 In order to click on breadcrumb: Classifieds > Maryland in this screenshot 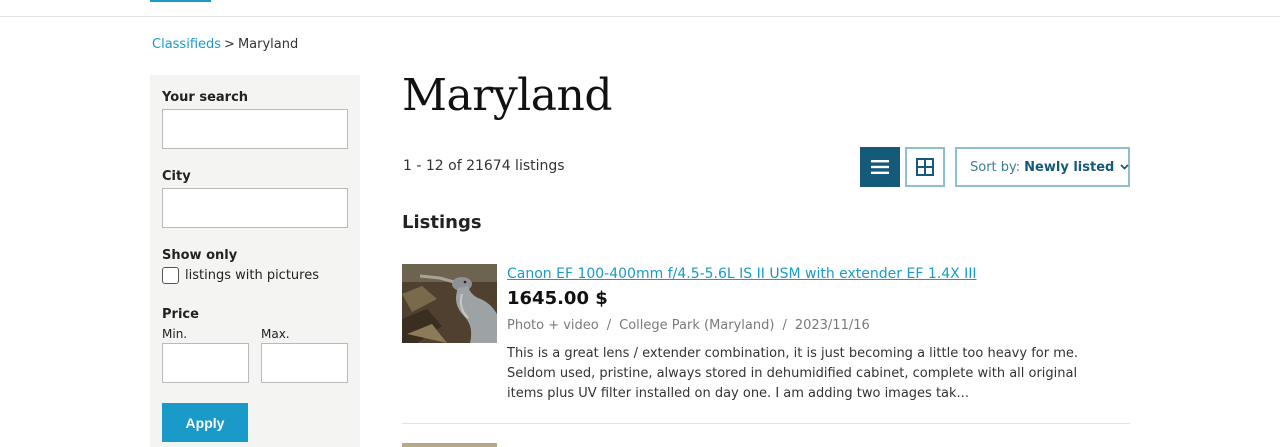, I will do `click(225, 44)`.